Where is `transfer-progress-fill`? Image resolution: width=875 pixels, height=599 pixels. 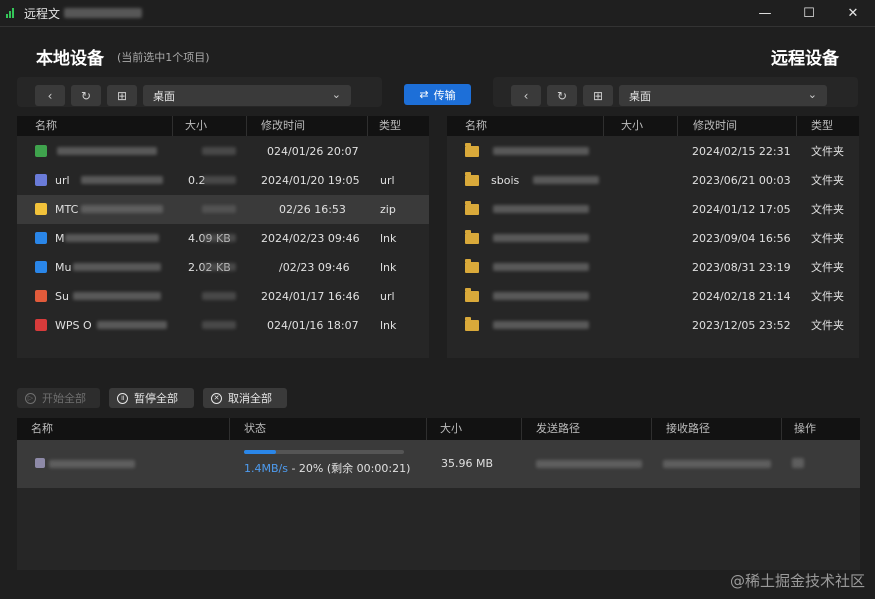 transfer-progress-fill is located at coordinates (260, 452).